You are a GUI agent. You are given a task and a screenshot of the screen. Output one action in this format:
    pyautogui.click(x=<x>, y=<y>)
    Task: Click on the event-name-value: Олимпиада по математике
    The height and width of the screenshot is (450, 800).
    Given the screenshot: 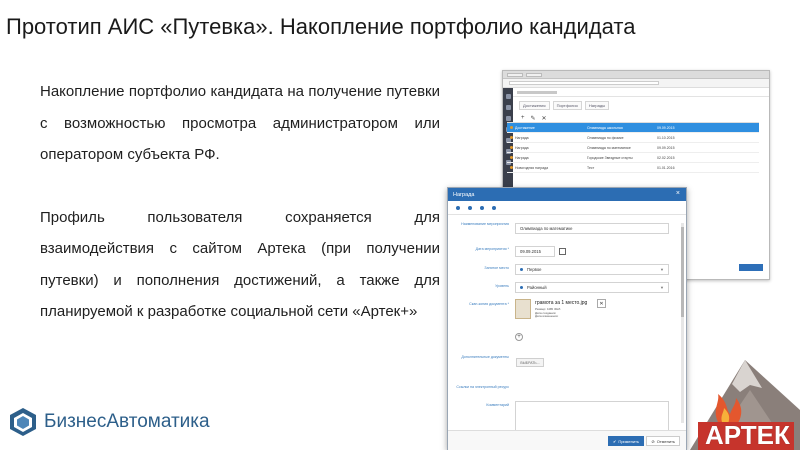 What is the action you would take?
    pyautogui.click(x=546, y=228)
    